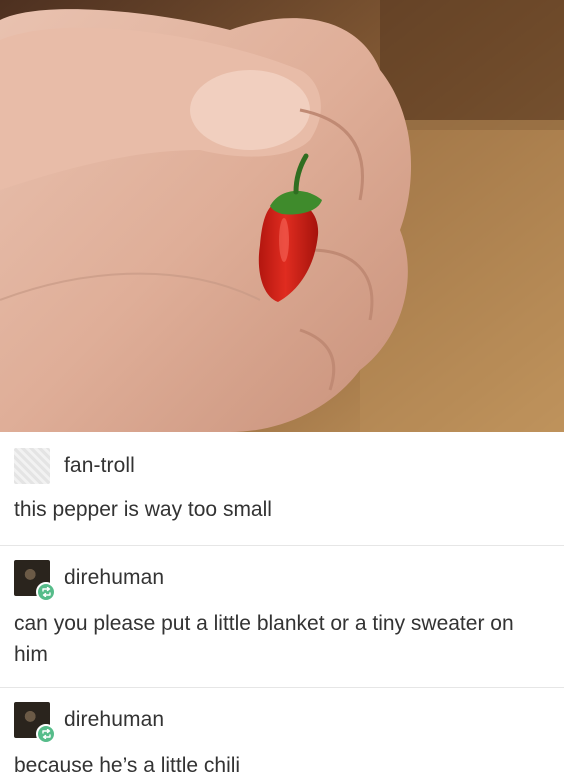 The width and height of the screenshot is (564, 781). I want to click on post-entry: fan-troll this pepper is way too small, so click(282, 489).